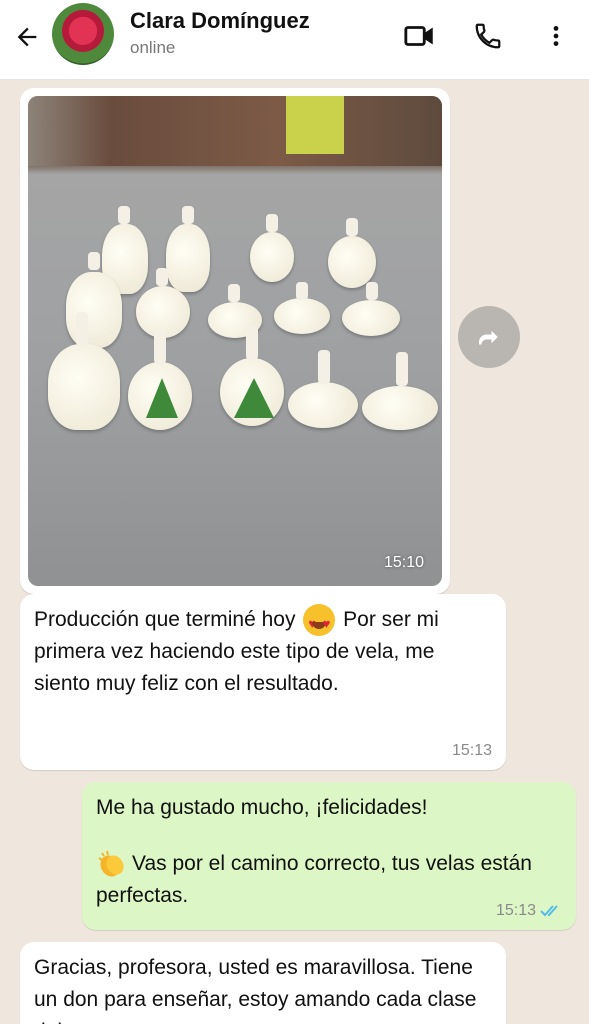 This screenshot has height=1024, width=589. I want to click on arrow-left-icon, so click(27, 37).